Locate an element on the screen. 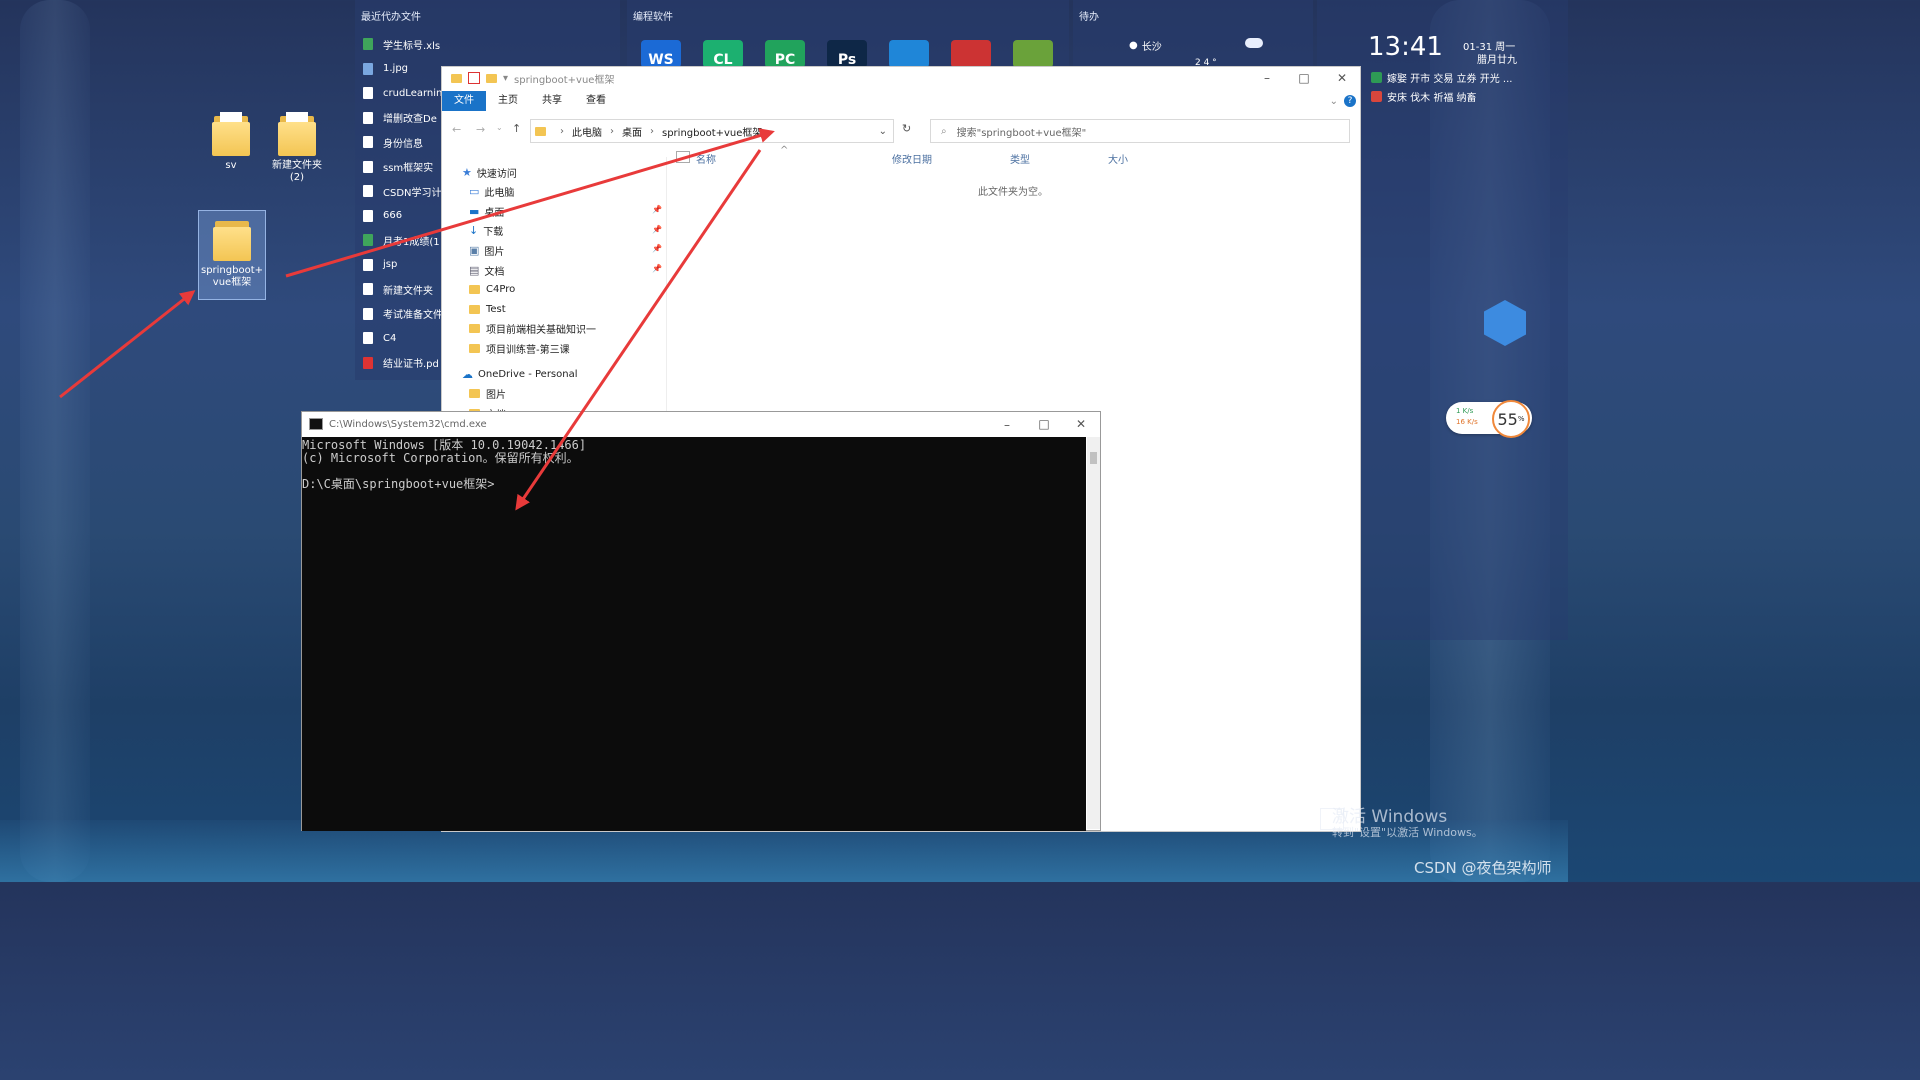 This screenshot has height=1080, width=1920. activation-subtitle: 转到"设置"以激活 Windows。 is located at coordinates (1407, 832).